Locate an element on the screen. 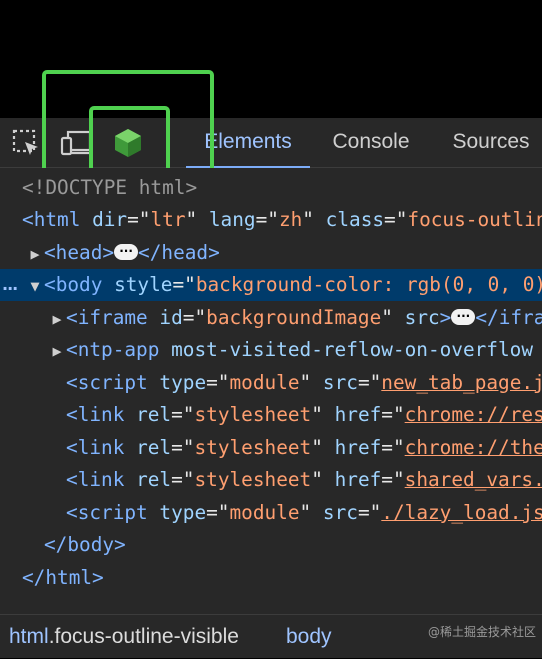 The width and height of the screenshot is (542, 659). iframe-close-tag: </iframe> is located at coordinates (508, 317).